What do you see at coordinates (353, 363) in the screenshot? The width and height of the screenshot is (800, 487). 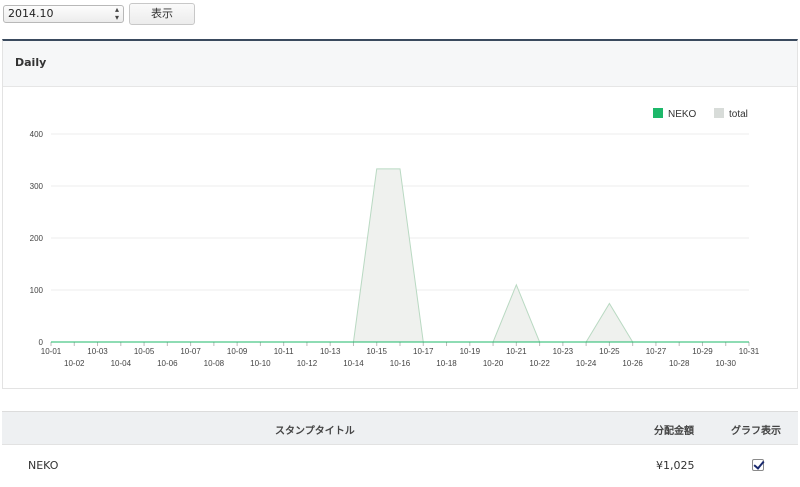 I see `x-tick-label: 10-14` at bounding box center [353, 363].